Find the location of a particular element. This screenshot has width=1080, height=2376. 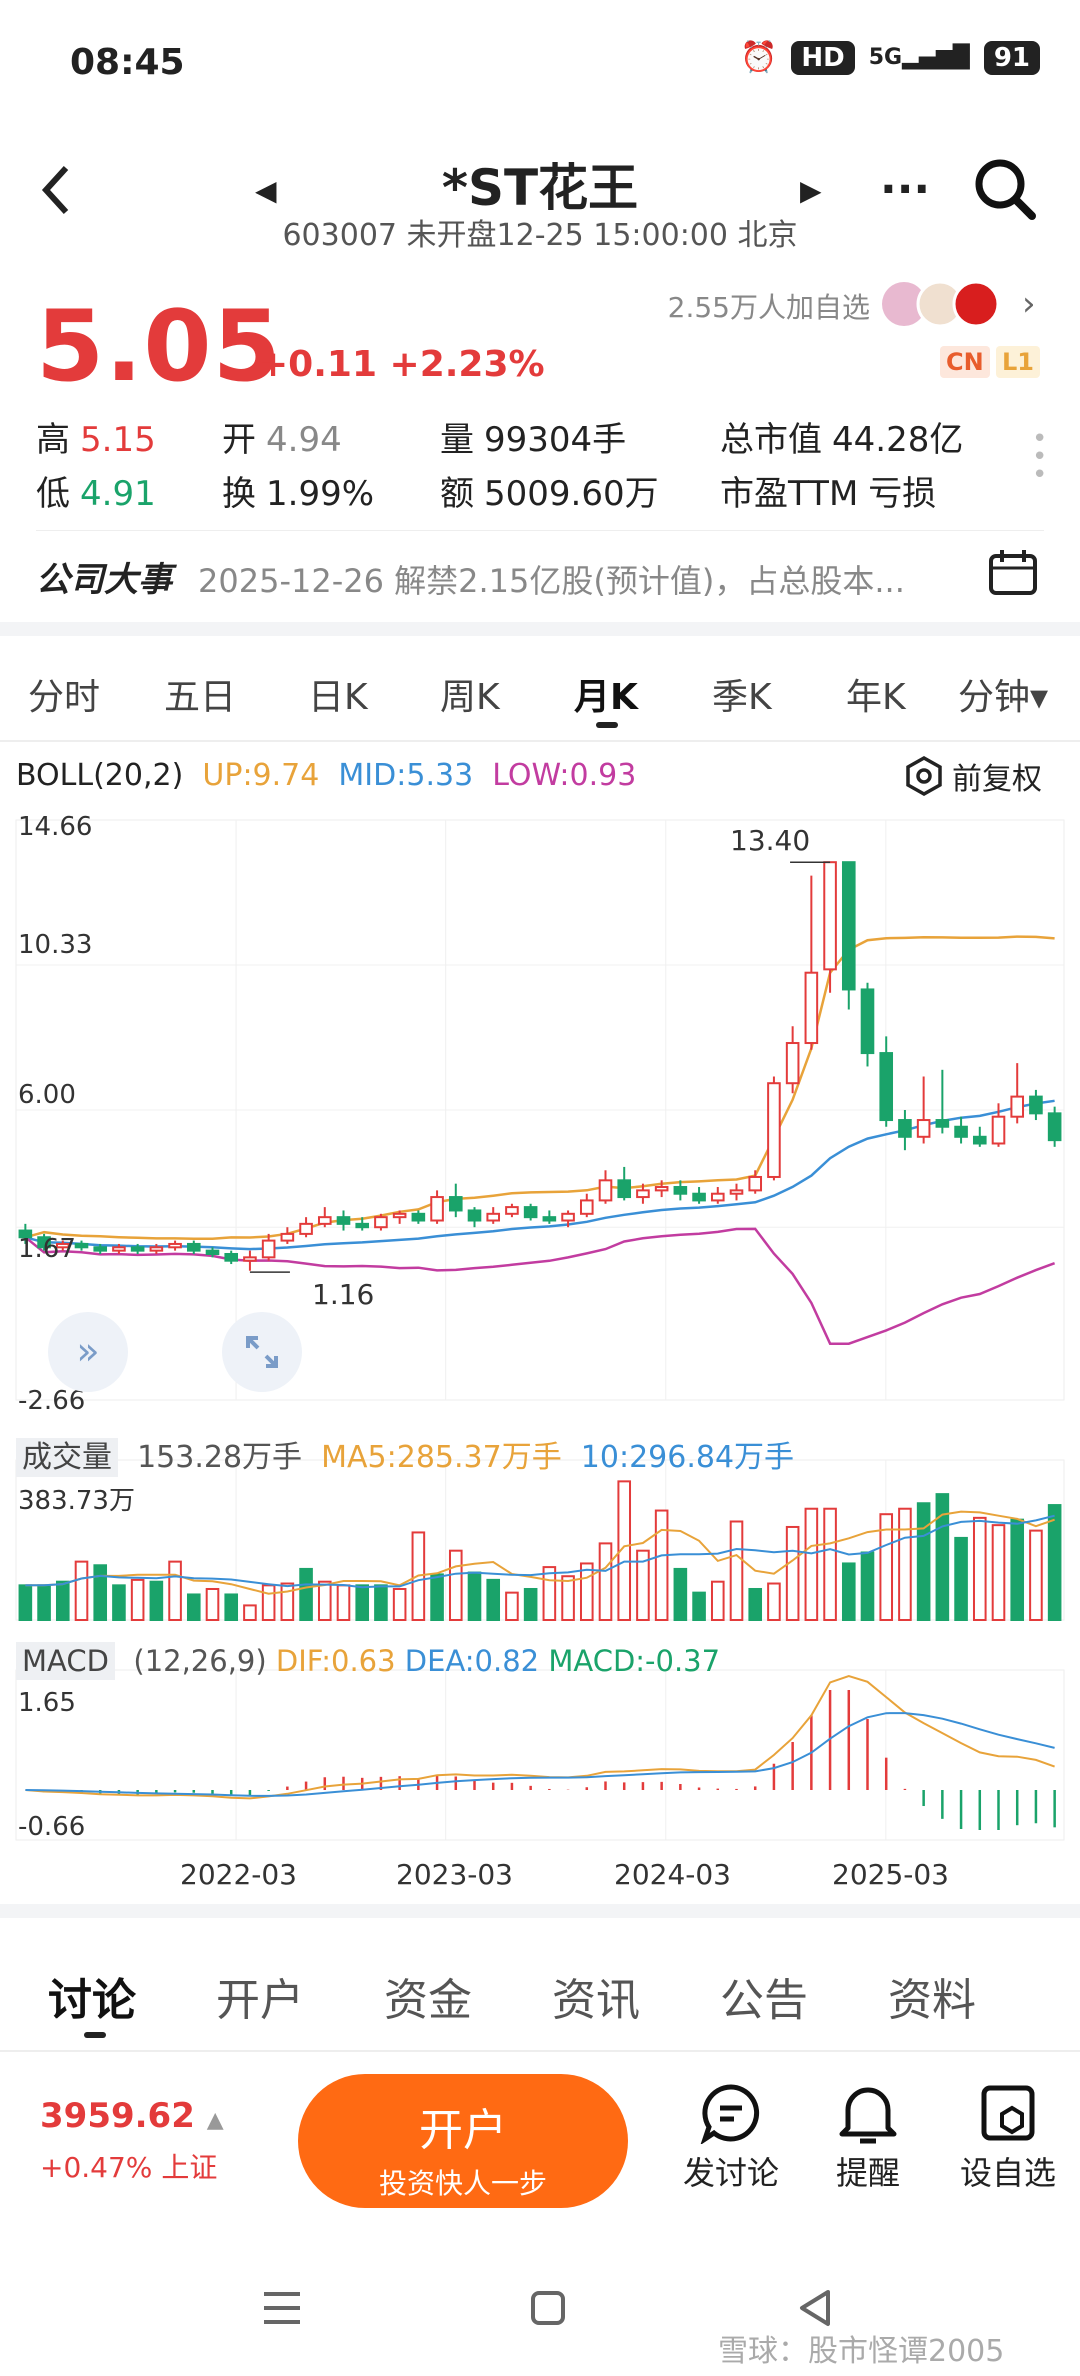

macd-y-tick-1: 1.65 is located at coordinates (47, 1703).